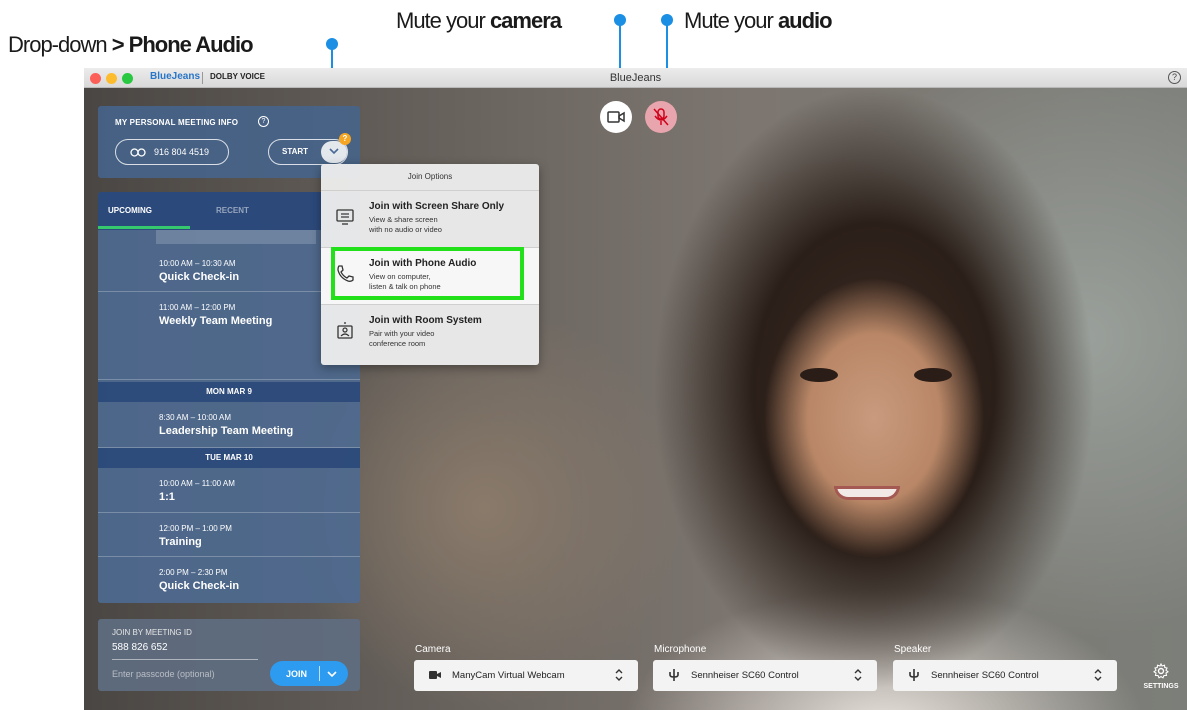  What do you see at coordinates (508, 675) in the screenshot?
I see `camera-select-value: ManyCam Virtual Webcam` at bounding box center [508, 675].